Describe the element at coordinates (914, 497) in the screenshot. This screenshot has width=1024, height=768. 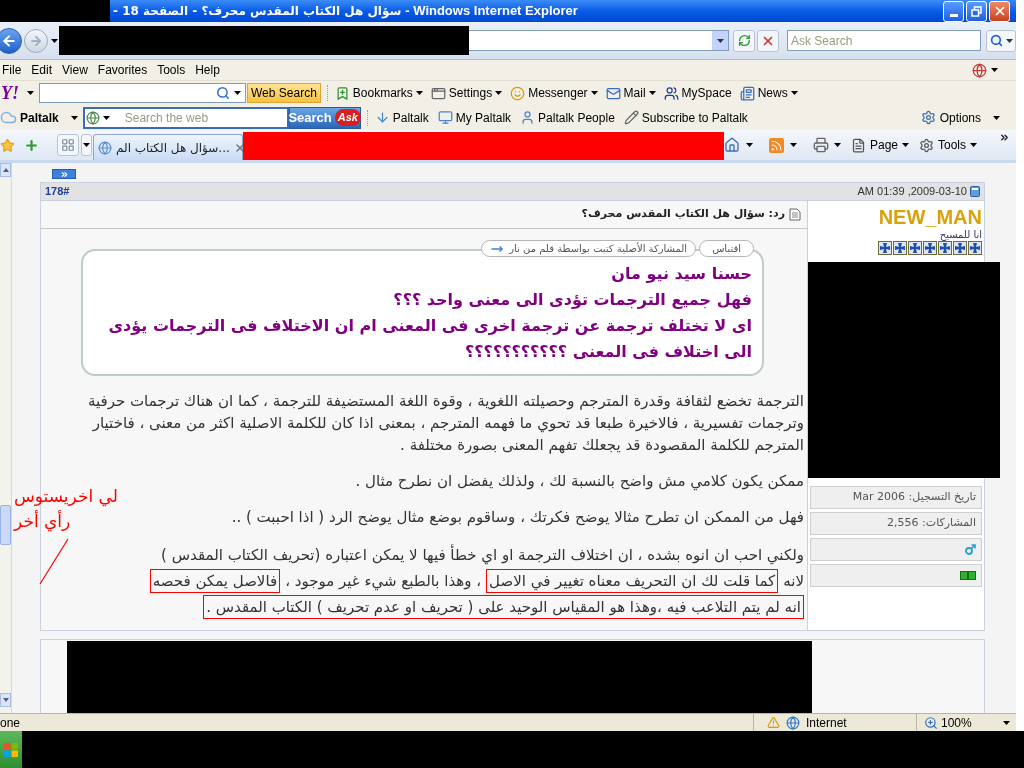
I see `profile-detail: تاريخ التسجيل: Mar 2006` at that location.